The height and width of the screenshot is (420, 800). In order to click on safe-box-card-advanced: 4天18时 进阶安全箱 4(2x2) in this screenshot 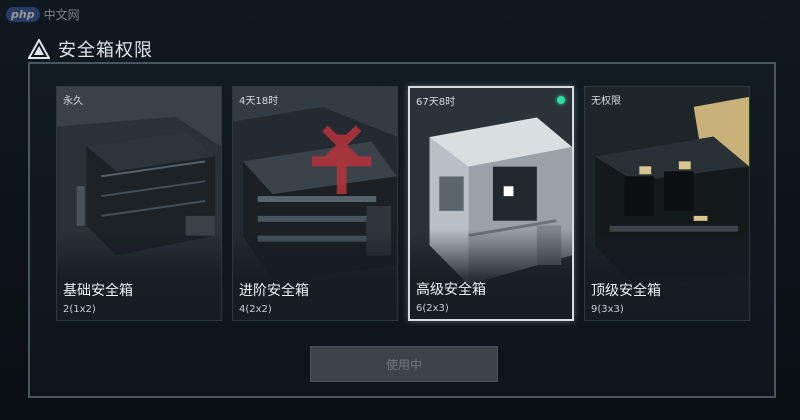, I will do `click(315, 203)`.